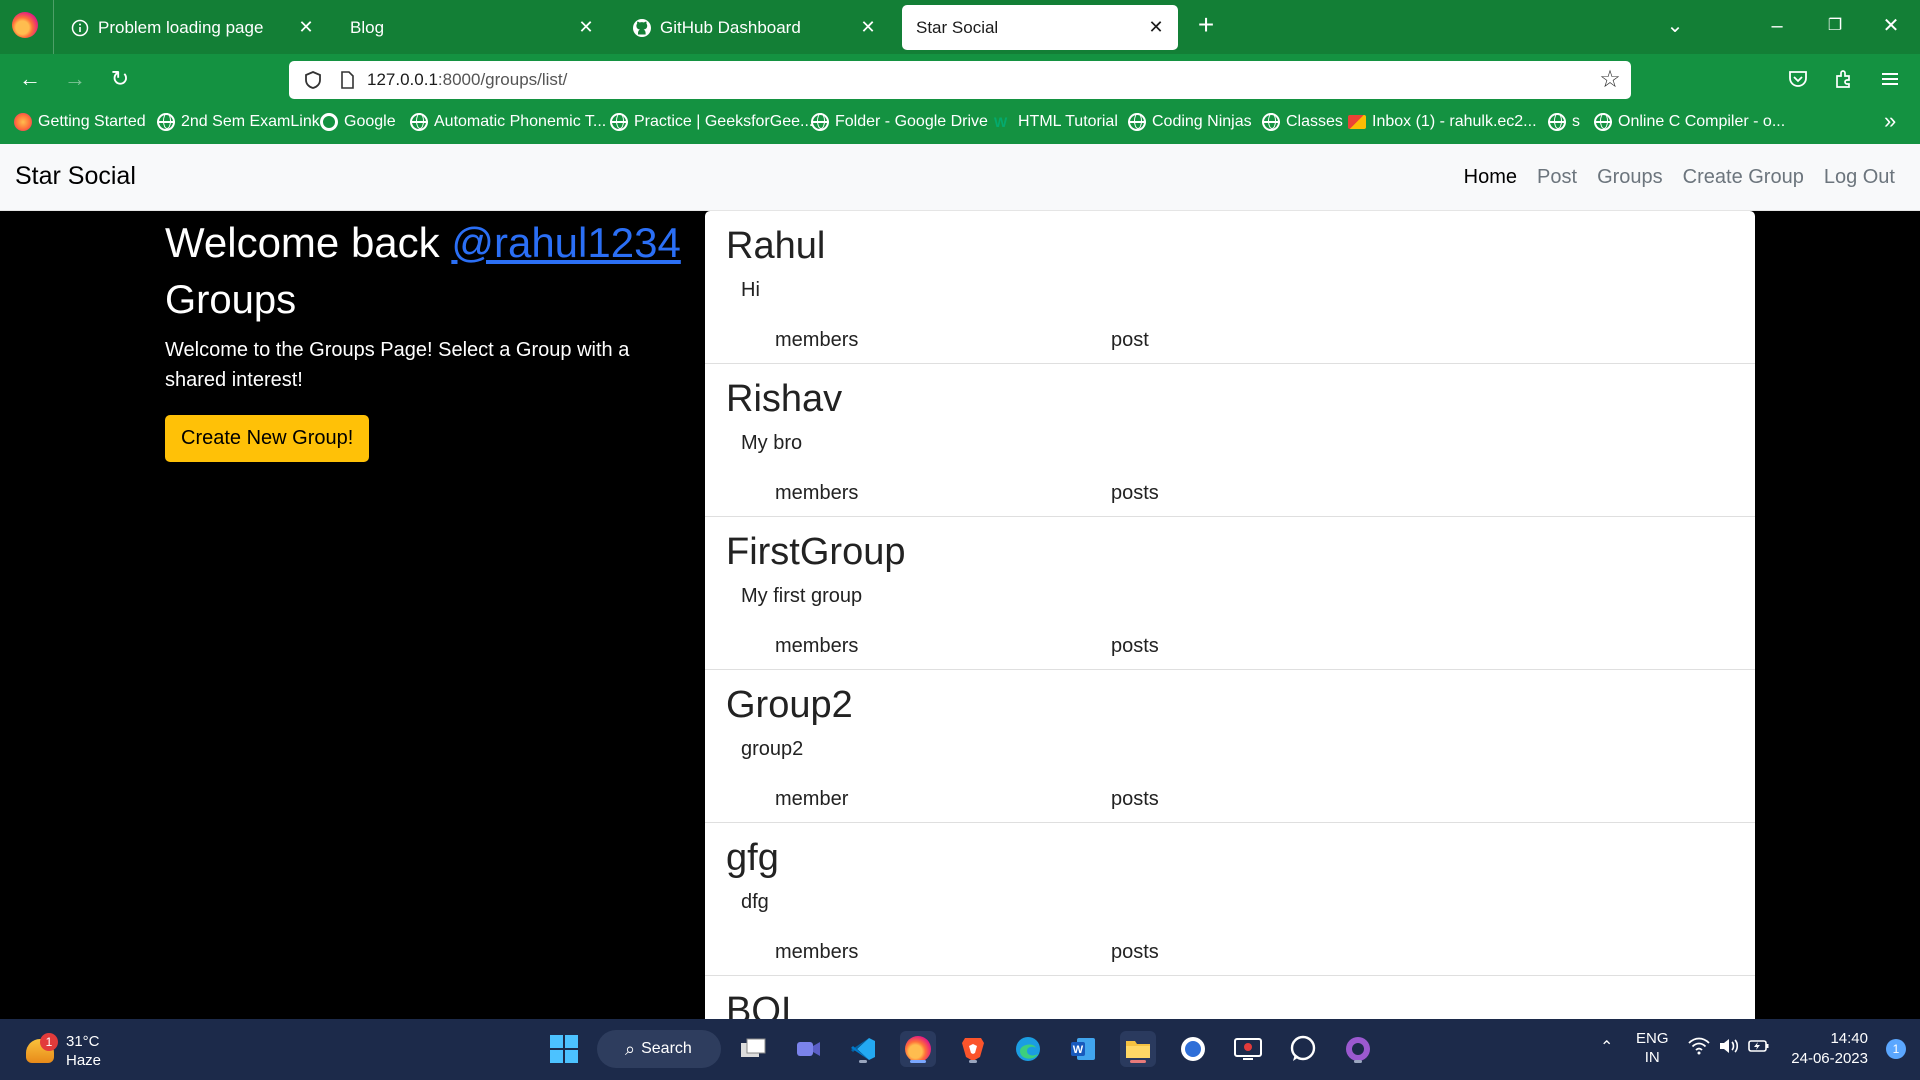 The height and width of the screenshot is (1080, 1920). What do you see at coordinates (1557, 177) in the screenshot?
I see `nav-post: Post` at bounding box center [1557, 177].